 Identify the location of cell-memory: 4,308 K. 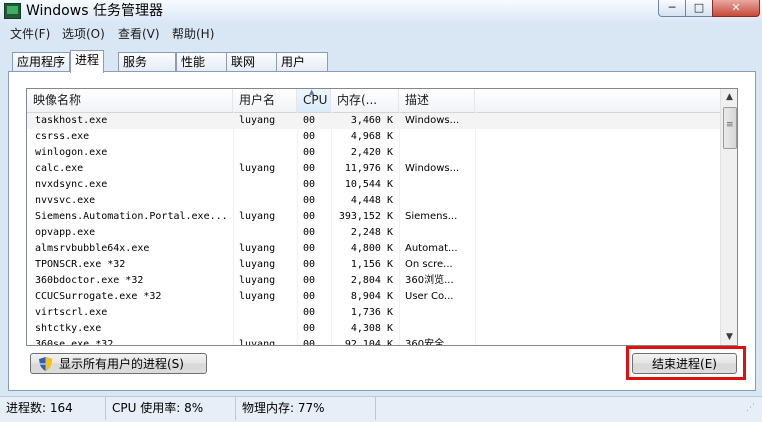
(371, 328).